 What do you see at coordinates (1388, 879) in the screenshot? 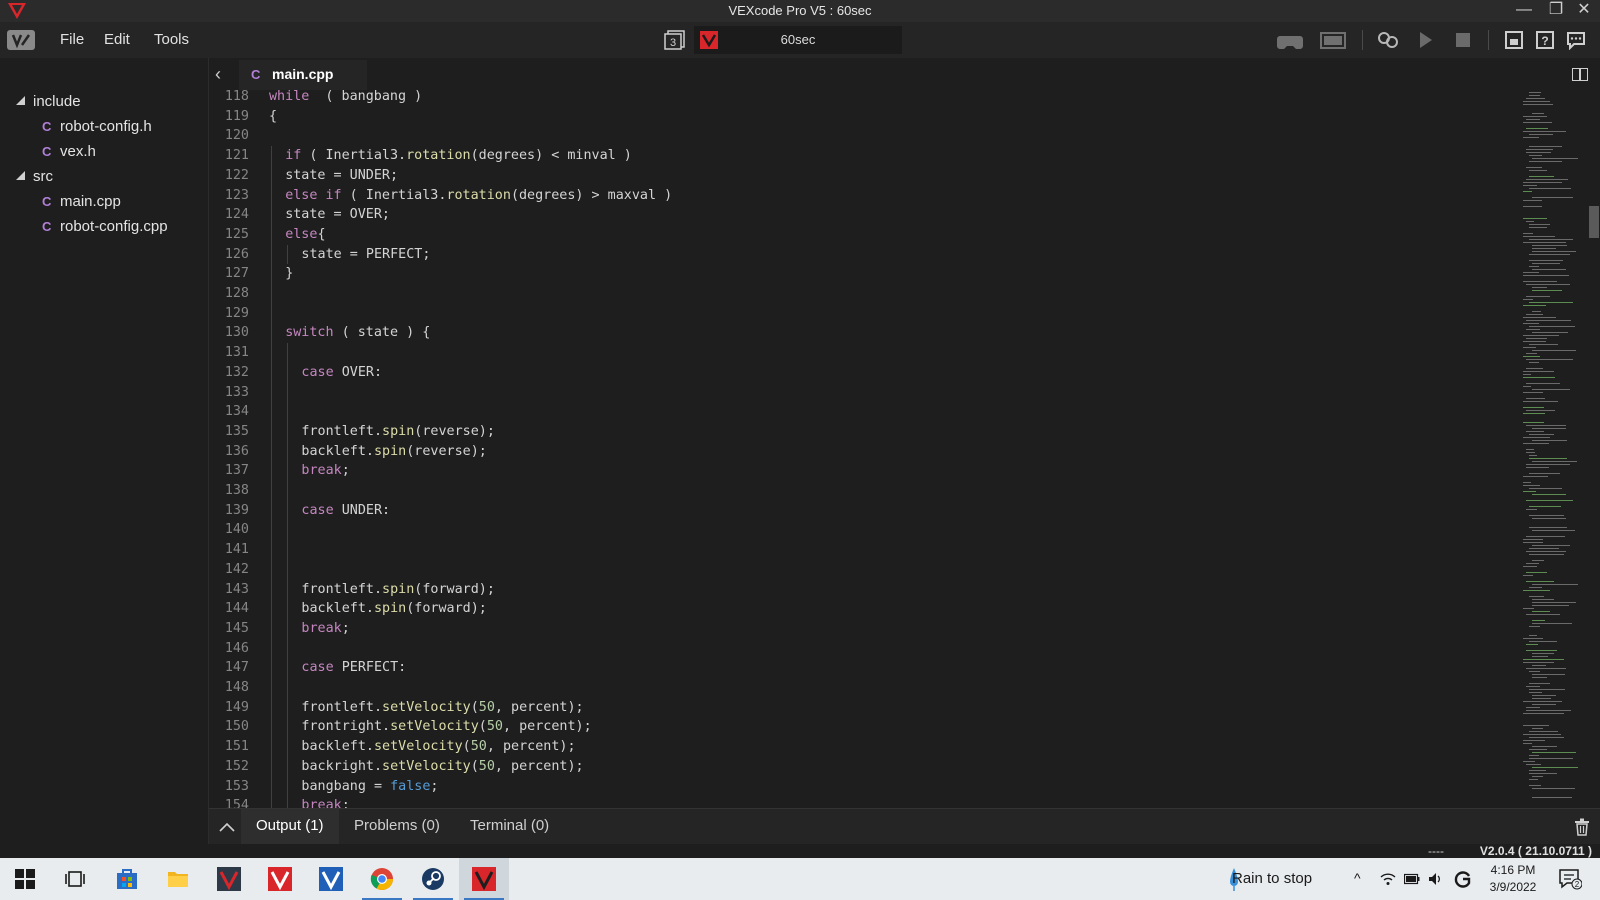
I see `wifi-icon` at bounding box center [1388, 879].